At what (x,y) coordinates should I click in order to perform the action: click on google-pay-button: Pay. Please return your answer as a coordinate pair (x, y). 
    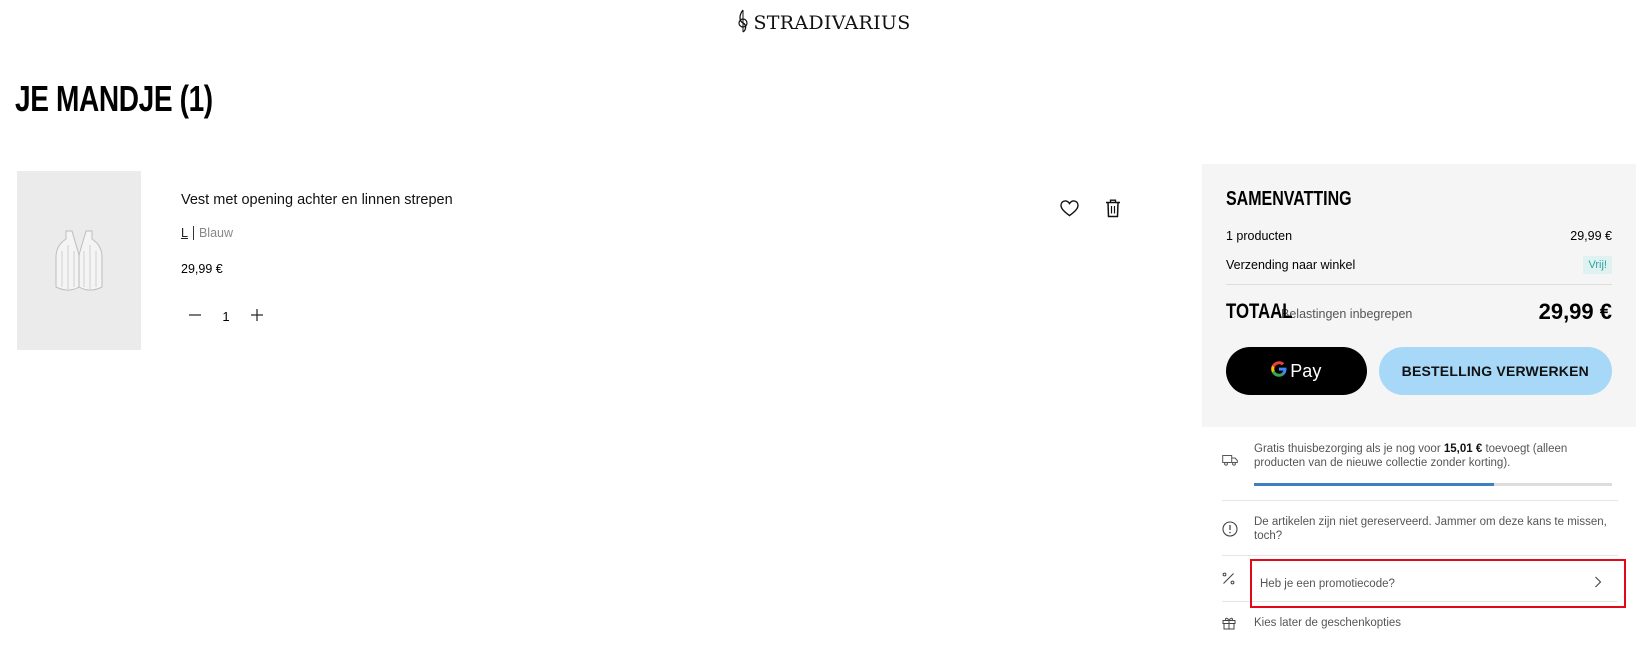
    Looking at the image, I should click on (1296, 371).